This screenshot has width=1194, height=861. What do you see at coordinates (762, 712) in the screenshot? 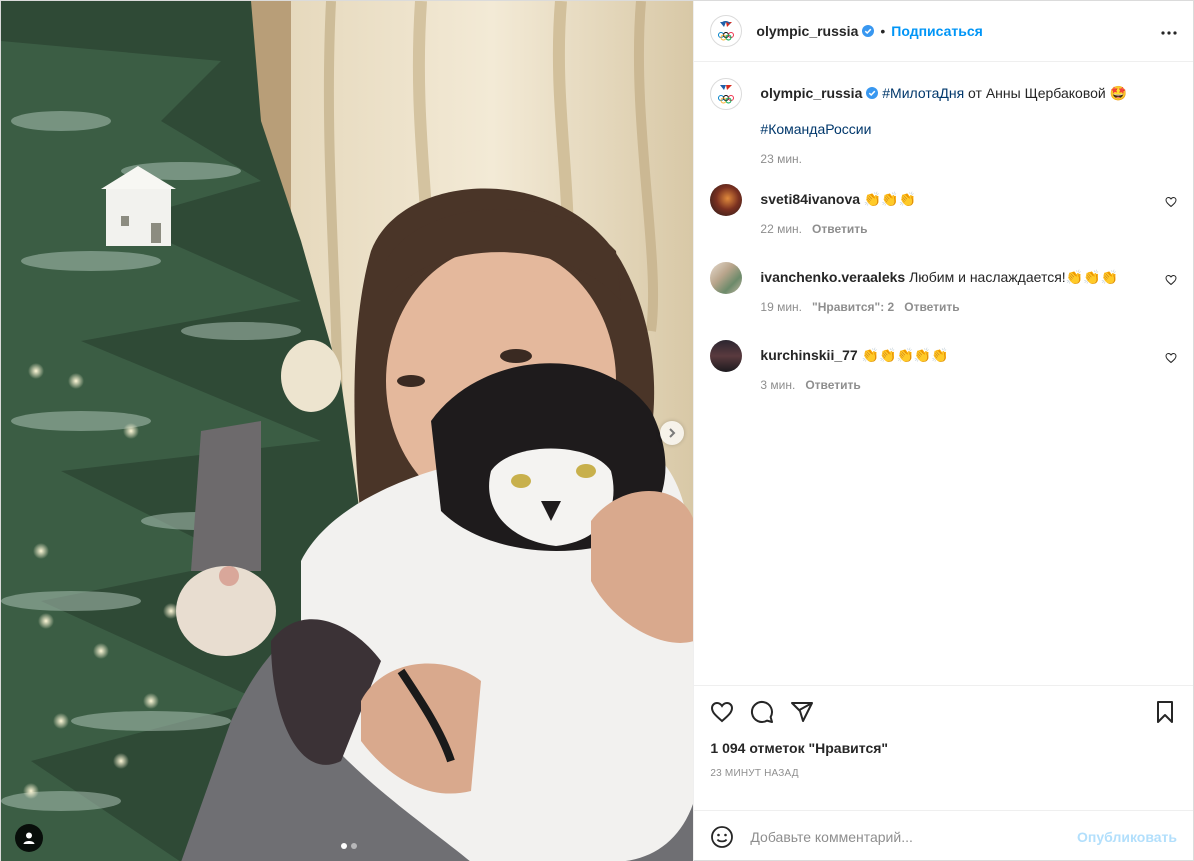
I see `comment-bubble-icon` at bounding box center [762, 712].